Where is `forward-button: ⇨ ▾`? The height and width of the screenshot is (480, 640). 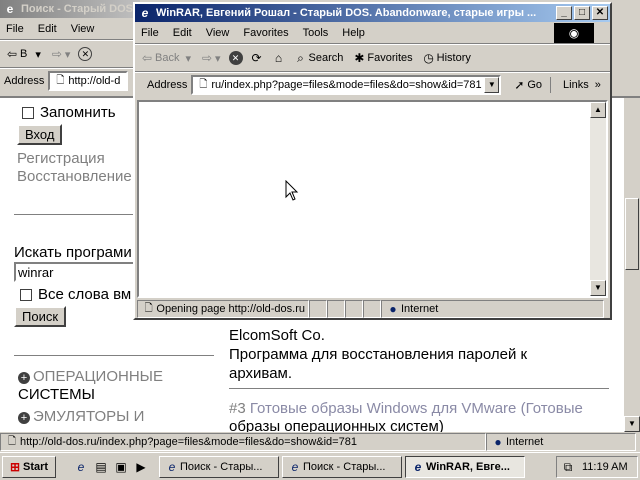 forward-button: ⇨ ▾ is located at coordinates (210, 58).